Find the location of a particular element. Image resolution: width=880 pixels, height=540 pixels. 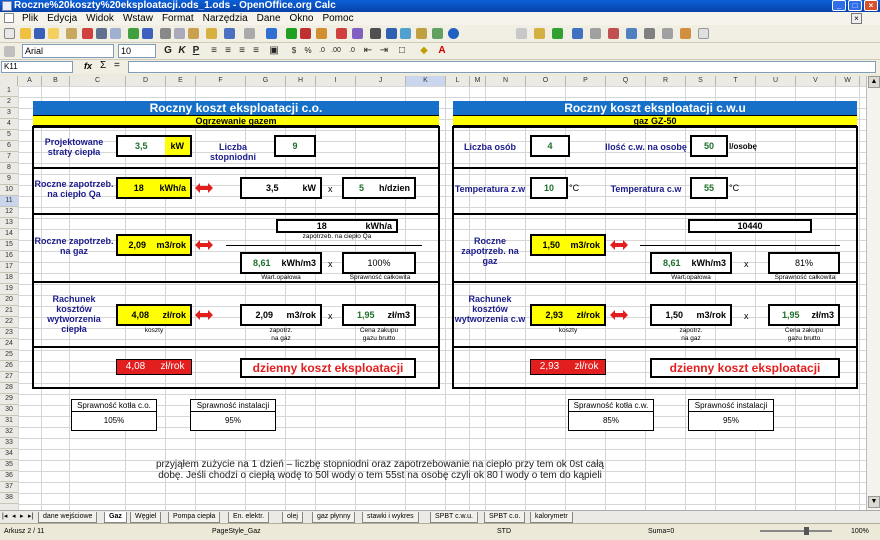

column-header-d: D is located at coordinates (146, 81).